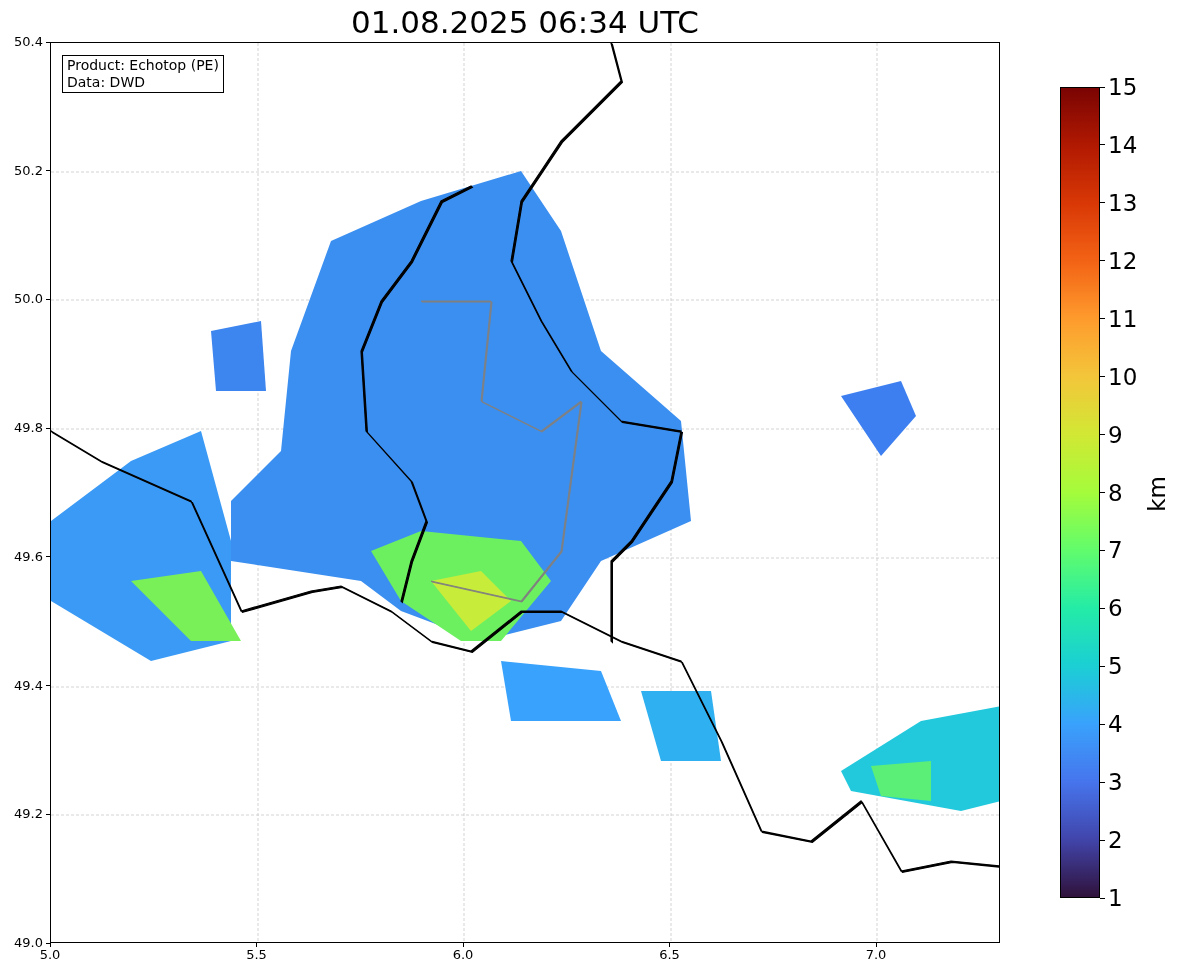  Describe the element at coordinates (1115, 782) in the screenshot. I see `colorbar-tick-label: 3` at that location.